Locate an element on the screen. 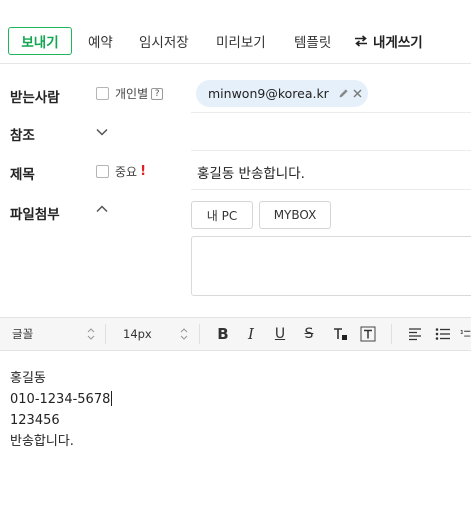  important-mark: ! is located at coordinates (143, 171).